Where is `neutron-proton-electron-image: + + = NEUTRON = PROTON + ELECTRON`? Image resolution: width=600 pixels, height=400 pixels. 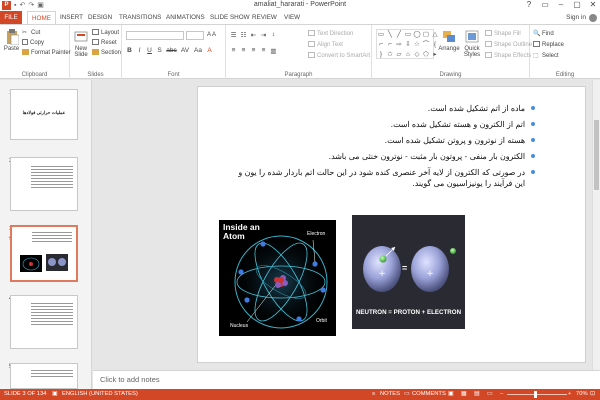 neutron-proton-electron-image: + + = NEUTRON = PROTON + ELECTRON is located at coordinates (408, 272).